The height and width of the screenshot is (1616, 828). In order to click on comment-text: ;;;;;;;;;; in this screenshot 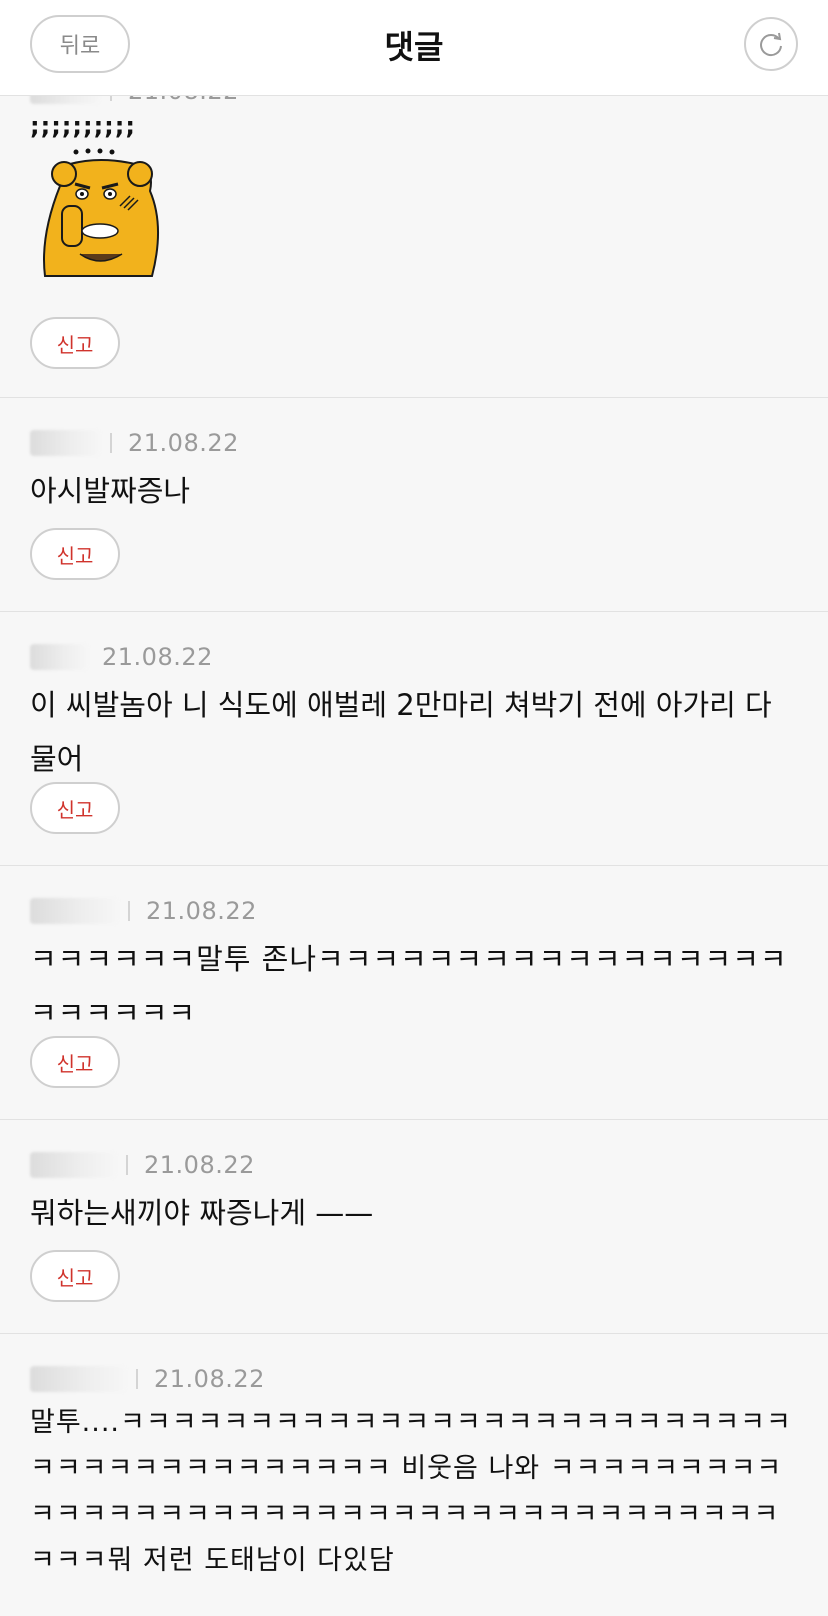, I will do `click(83, 126)`.